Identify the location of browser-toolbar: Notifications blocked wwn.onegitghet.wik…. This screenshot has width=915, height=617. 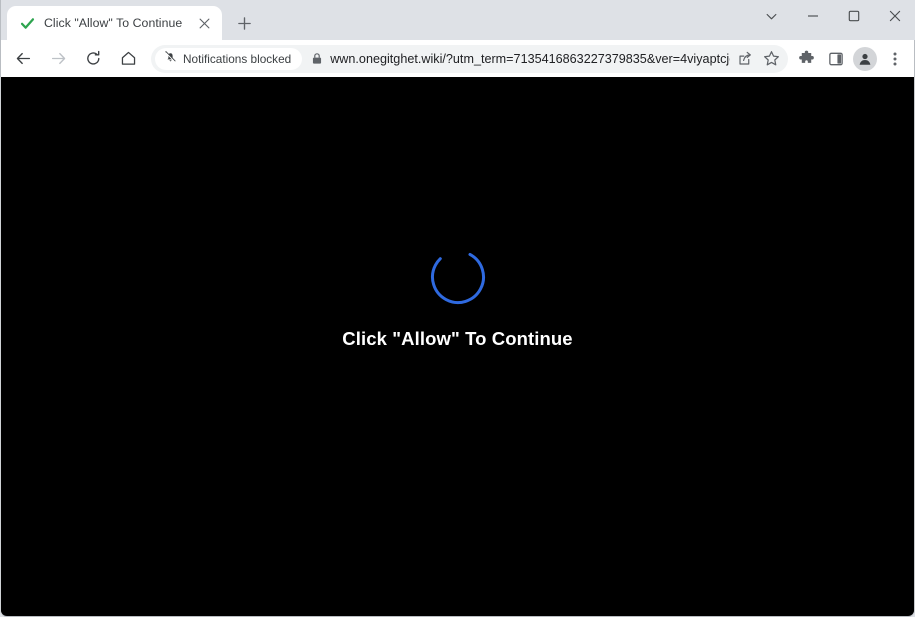
(457, 58).